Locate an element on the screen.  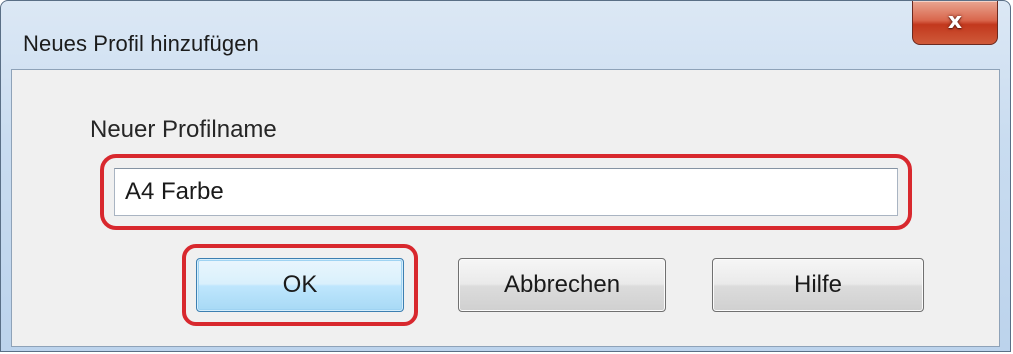
profile-name-input is located at coordinates (506, 192).